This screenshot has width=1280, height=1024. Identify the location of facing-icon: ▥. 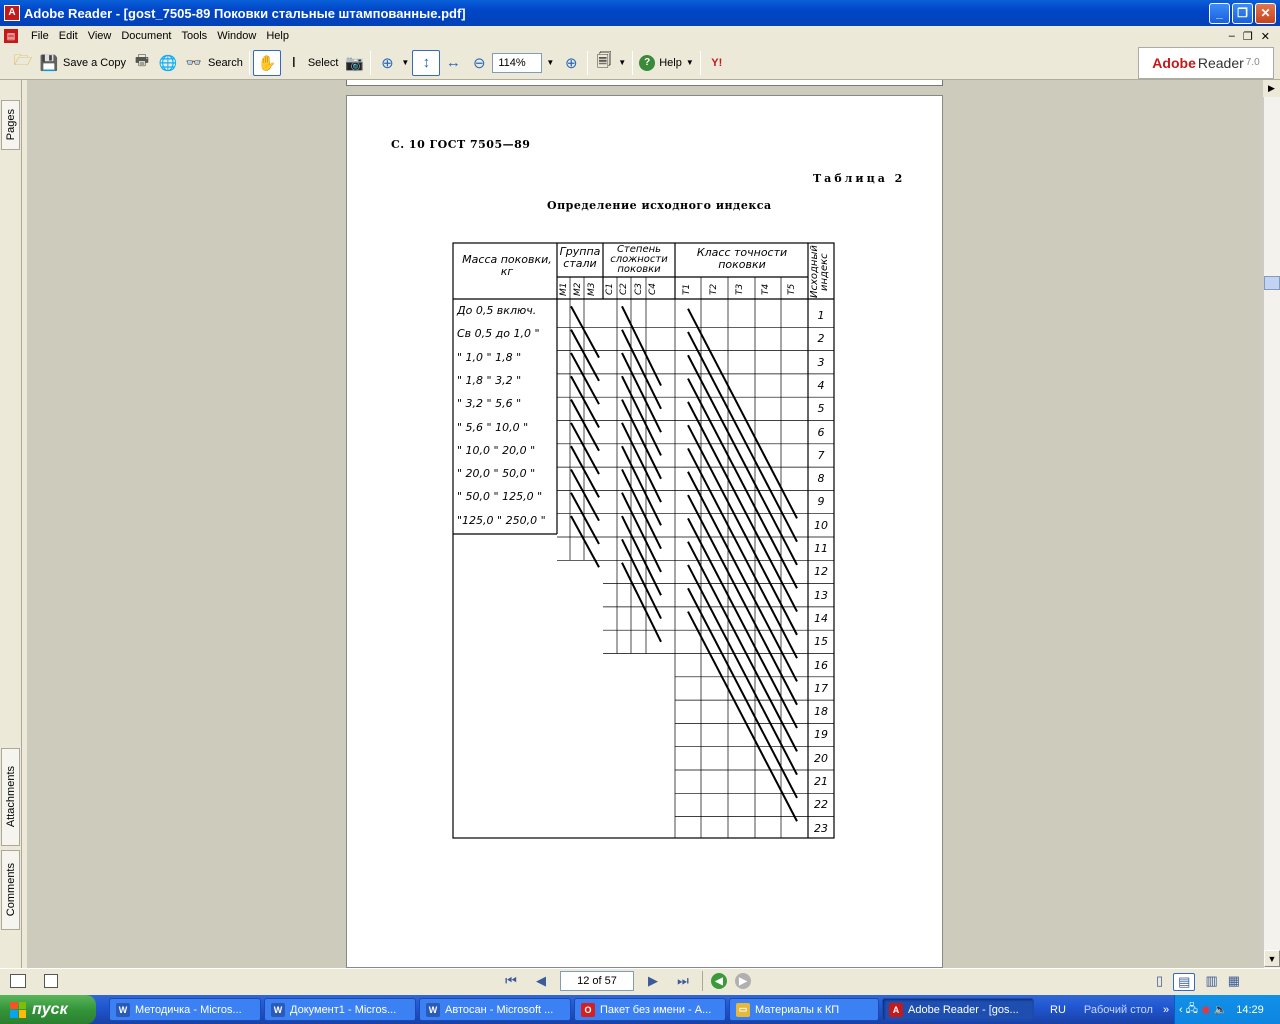
(1211, 982).